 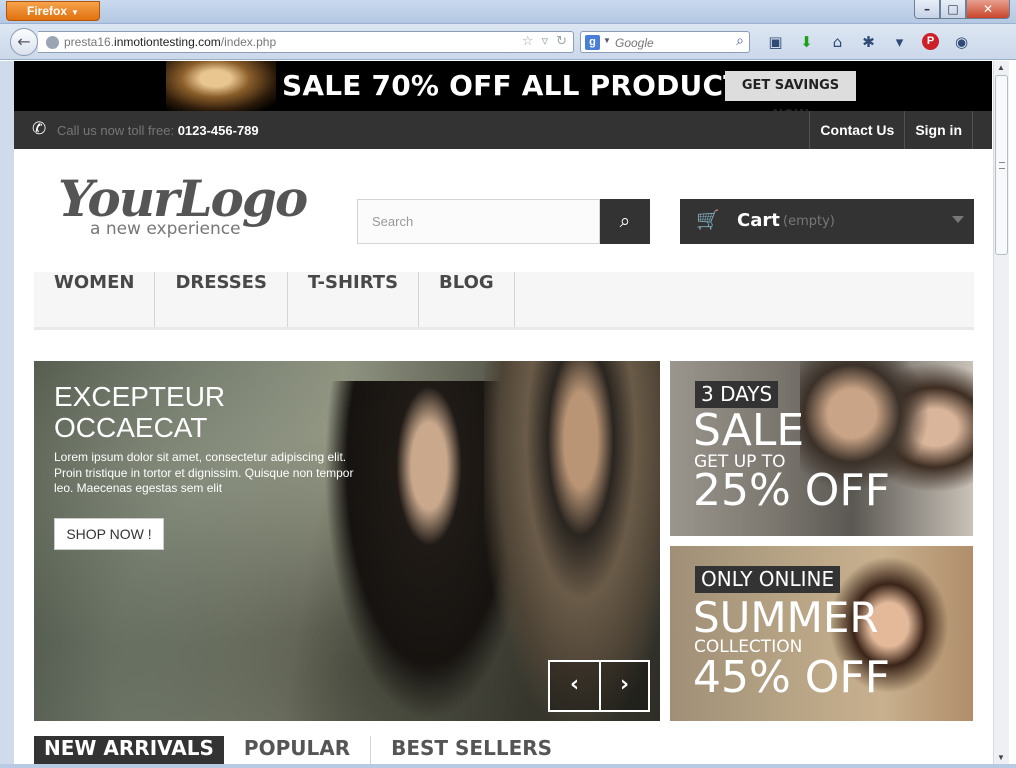 I want to click on banner-headline: SALE, so click(x=749, y=430).